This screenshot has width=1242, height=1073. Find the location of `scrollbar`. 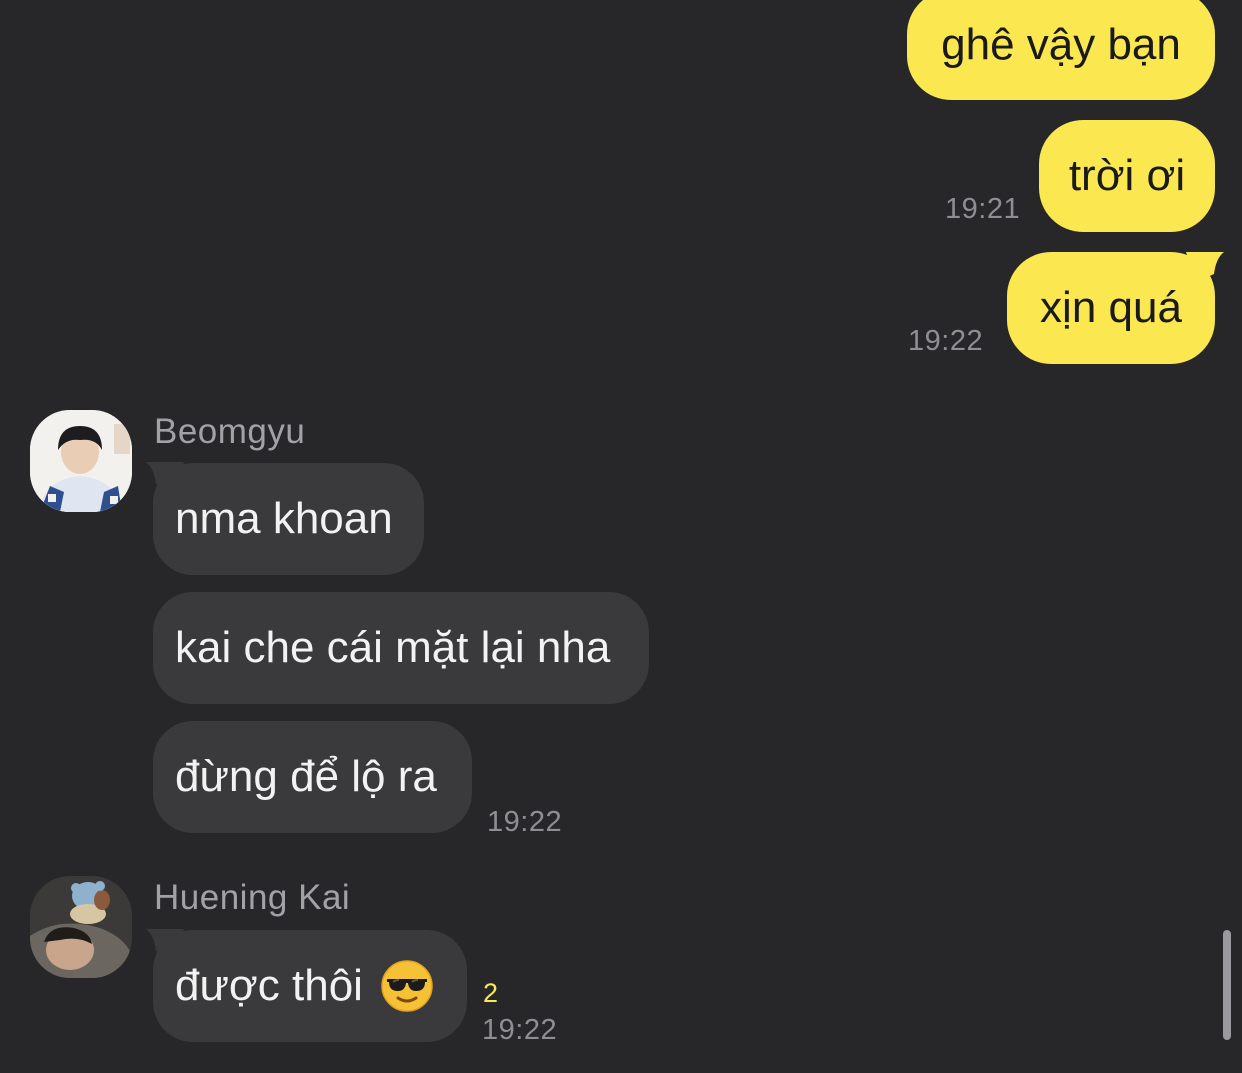

scrollbar is located at coordinates (1227, 985).